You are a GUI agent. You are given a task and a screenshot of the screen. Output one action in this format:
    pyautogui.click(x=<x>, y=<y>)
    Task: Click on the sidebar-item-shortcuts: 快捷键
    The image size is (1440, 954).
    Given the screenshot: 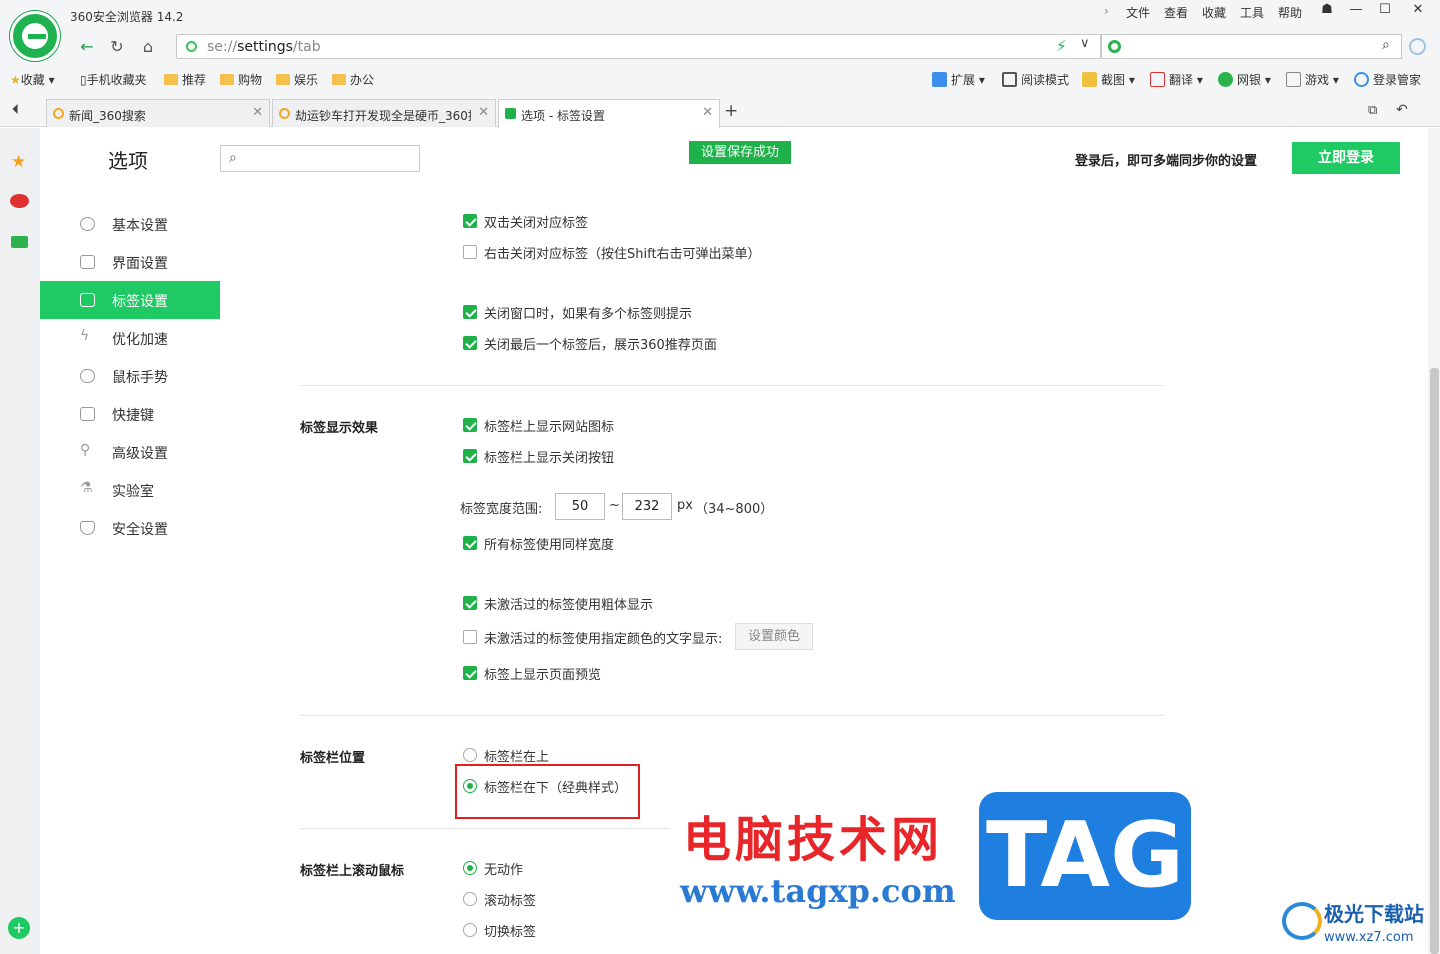 What is the action you would take?
    pyautogui.click(x=130, y=414)
    